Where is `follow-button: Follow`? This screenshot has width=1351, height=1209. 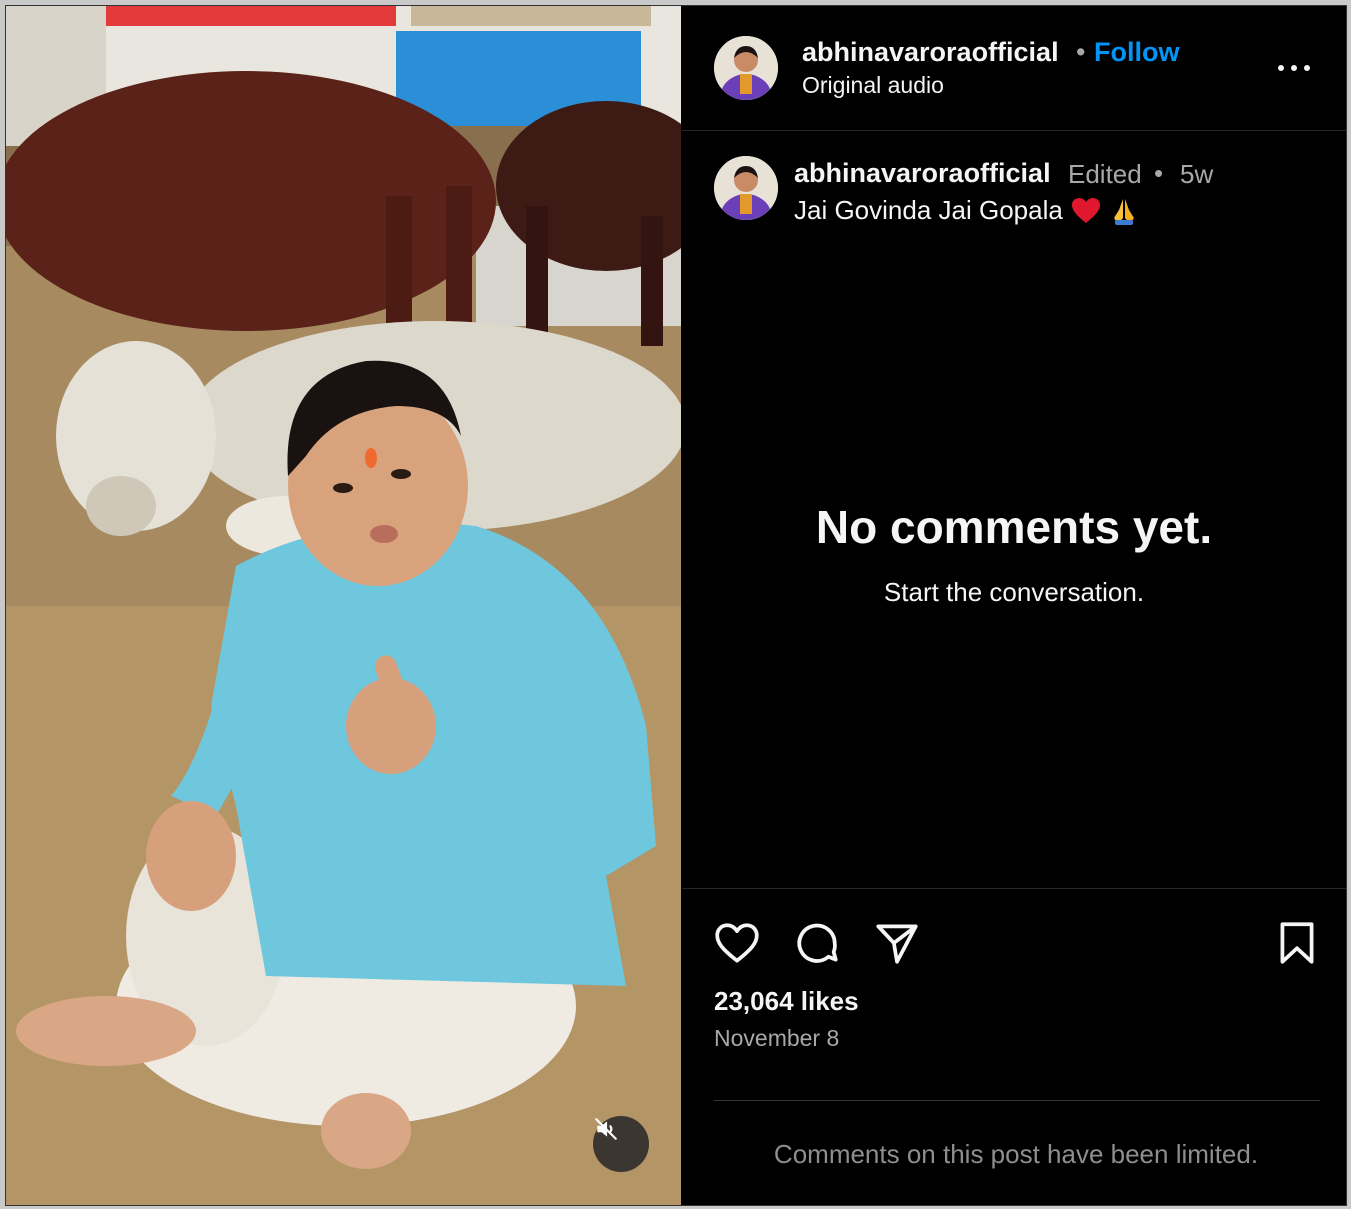
follow-button: Follow is located at coordinates (1136, 52).